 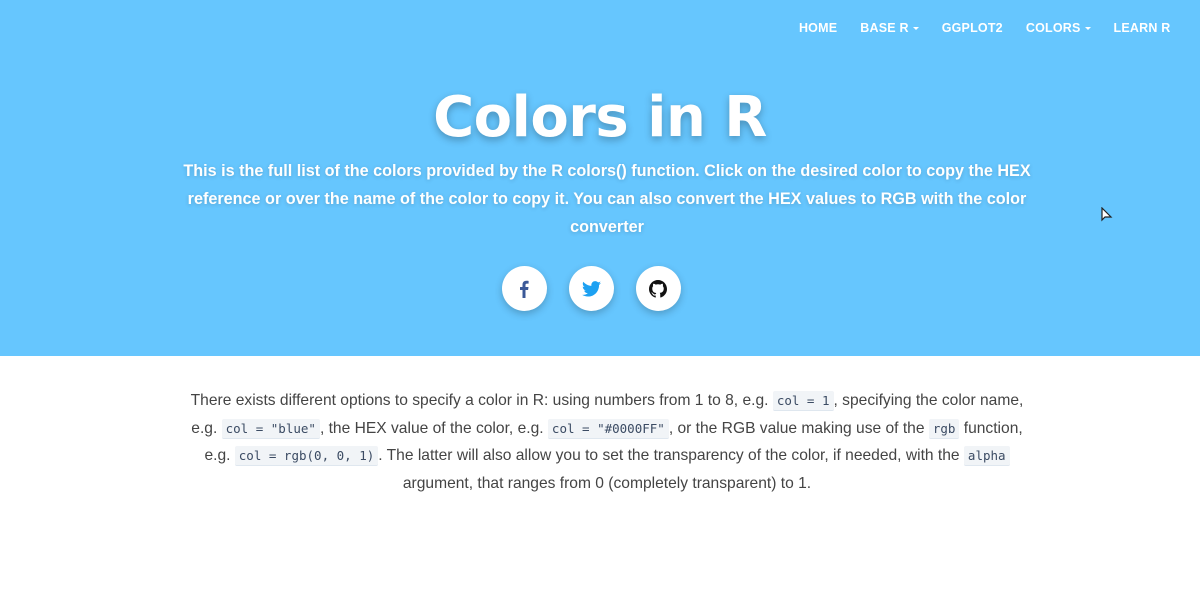 What do you see at coordinates (944, 428) in the screenshot?
I see `code-snippet: rgb` at bounding box center [944, 428].